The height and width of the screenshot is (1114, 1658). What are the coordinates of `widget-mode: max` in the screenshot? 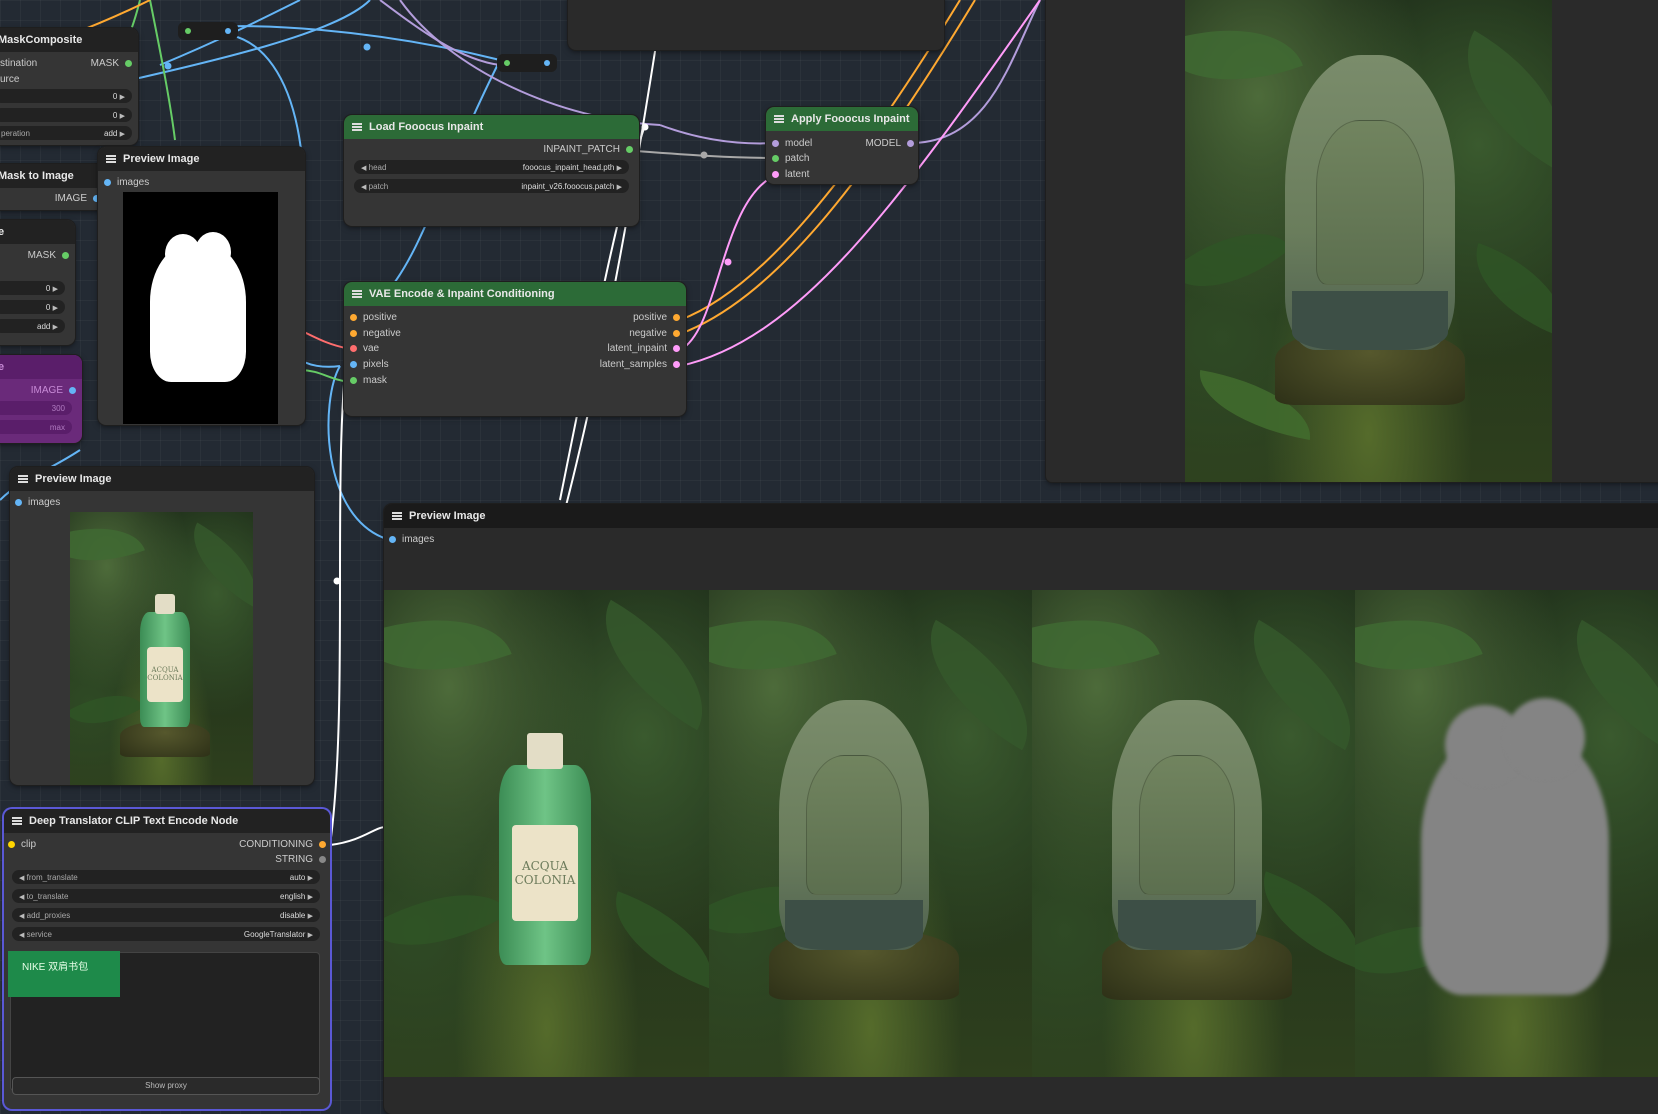 It's located at (36, 427).